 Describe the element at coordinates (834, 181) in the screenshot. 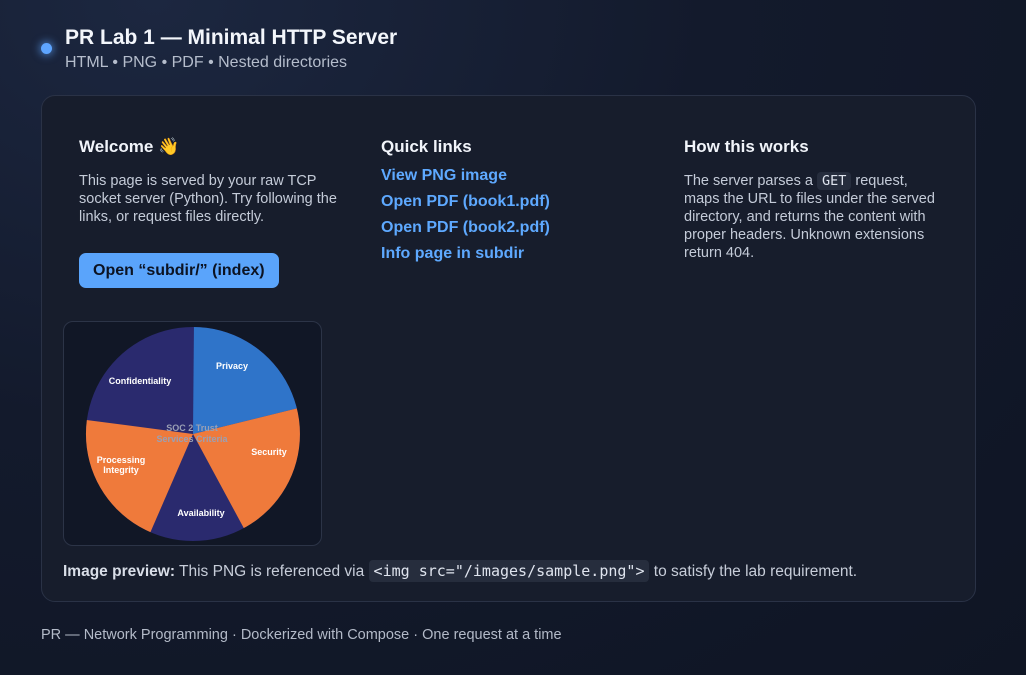

I see `get-code: GET` at that location.